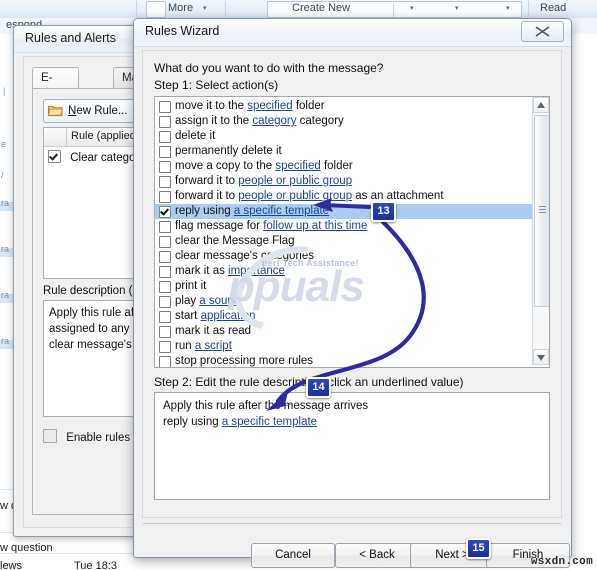 This screenshot has height=570, width=597. What do you see at coordinates (343, 316) in the screenshot?
I see `action-row: start application` at bounding box center [343, 316].